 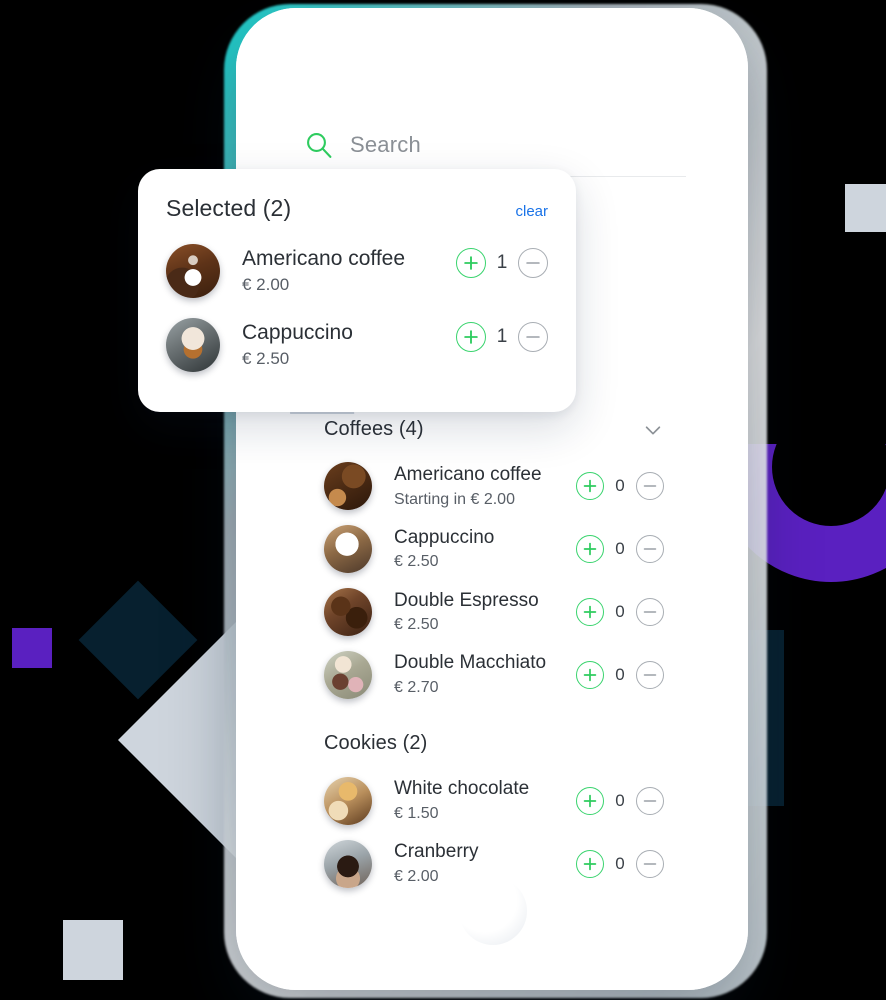 I want to click on selected-items-list: Americano coffee € 2.00 1 Cappuccino € 2.50 1, so click(x=357, y=308).